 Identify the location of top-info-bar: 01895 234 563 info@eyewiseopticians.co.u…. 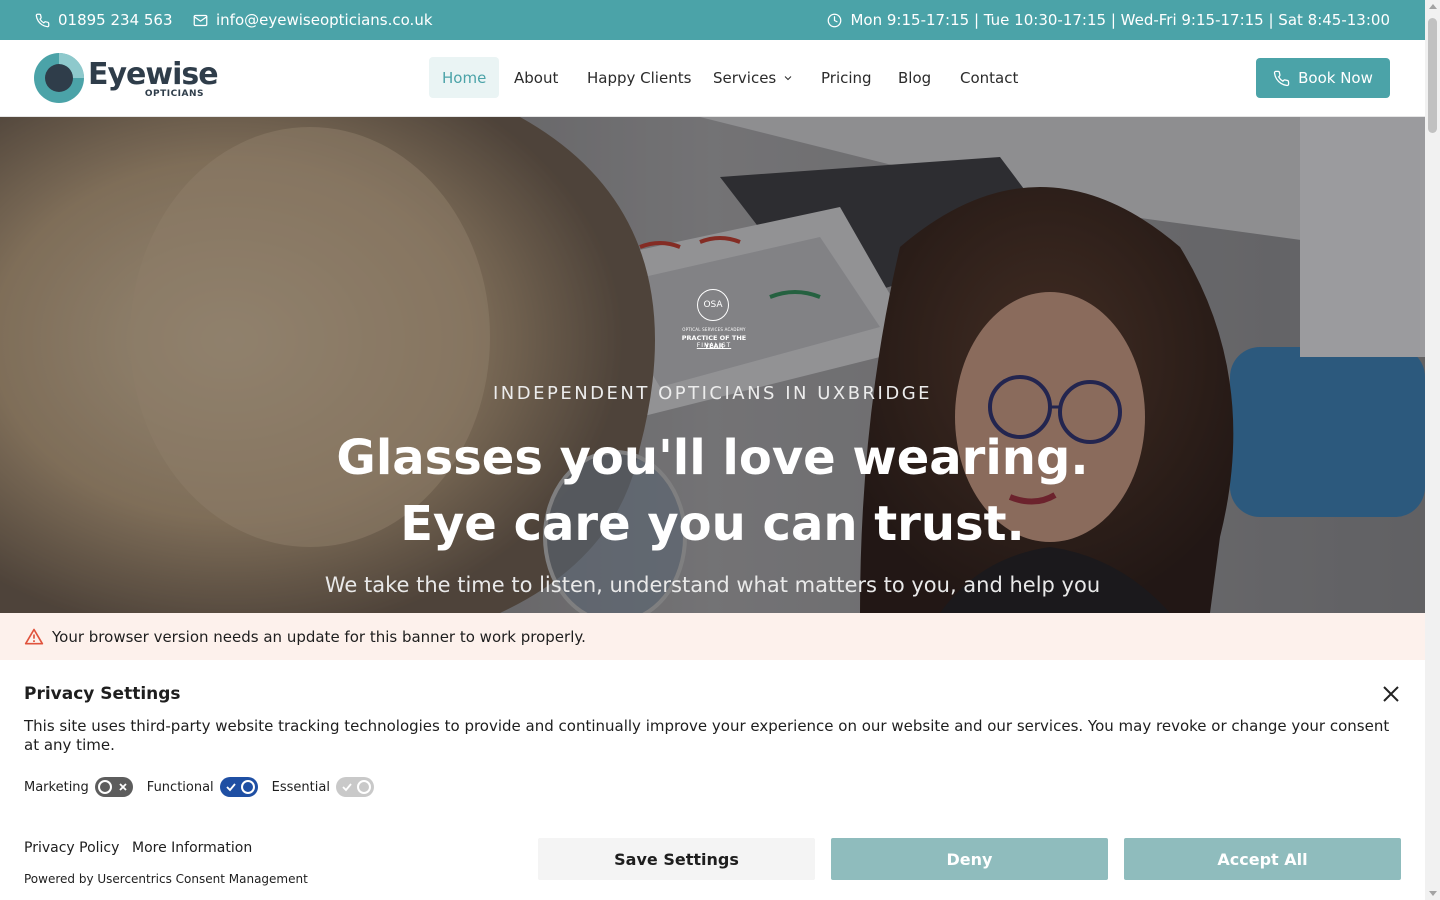
(712, 20).